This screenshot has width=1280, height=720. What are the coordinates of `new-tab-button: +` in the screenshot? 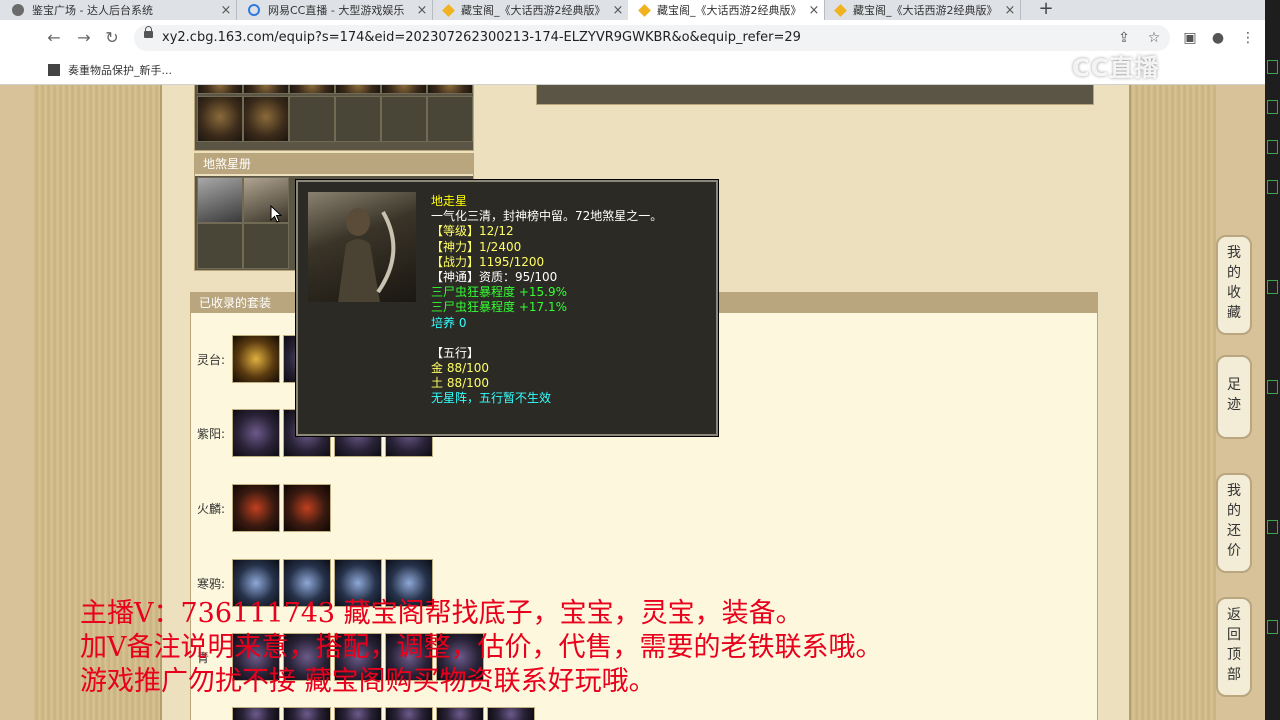 It's located at (1046, 10).